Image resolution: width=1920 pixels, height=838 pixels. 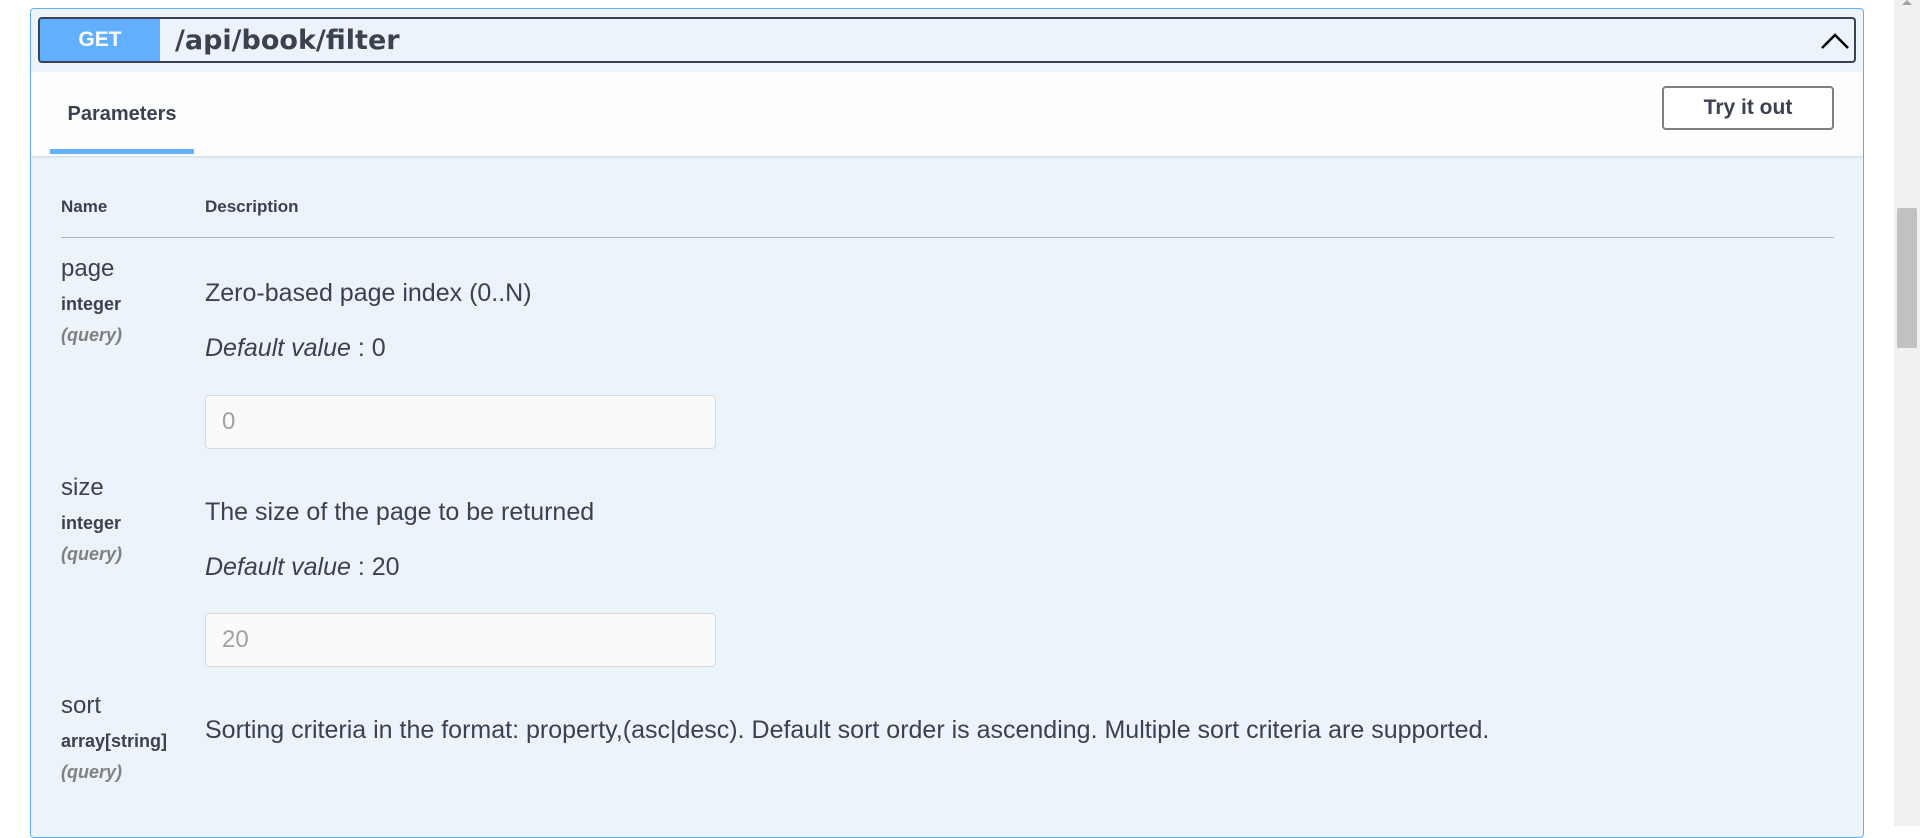 What do you see at coordinates (947, 114) in the screenshot?
I see `parameters-section-header: Parameters Try it out` at bounding box center [947, 114].